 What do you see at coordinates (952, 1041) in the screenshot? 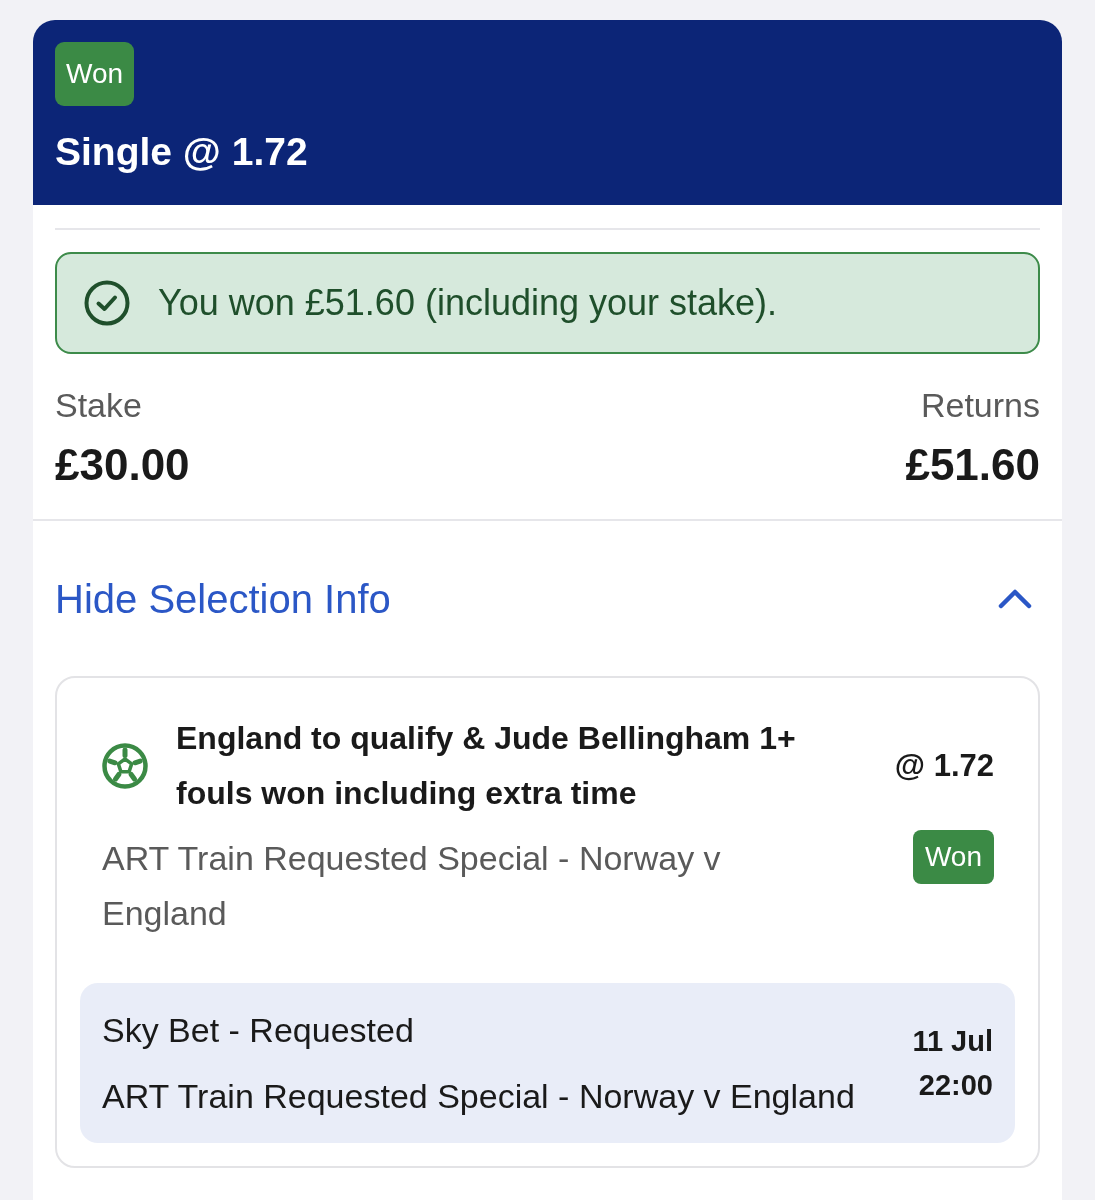
I see `event-date: 11 Jul` at bounding box center [952, 1041].